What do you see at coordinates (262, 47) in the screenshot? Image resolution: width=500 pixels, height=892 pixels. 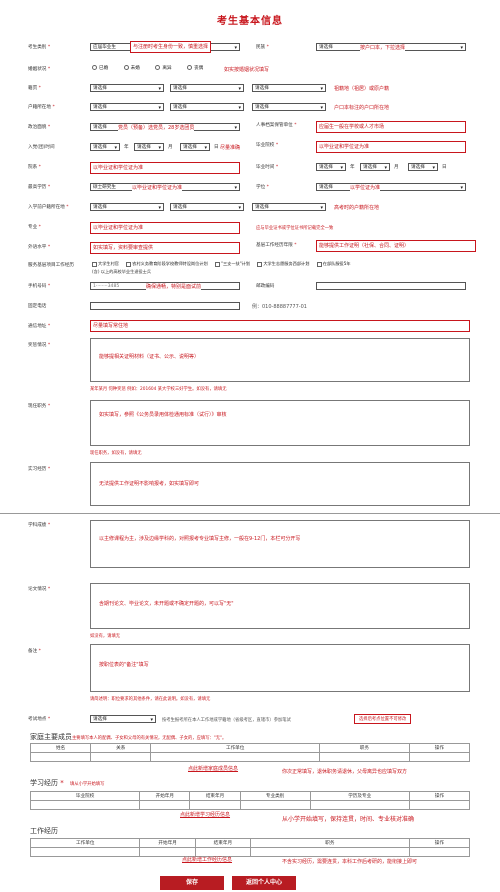 I see `label-mz: 民族 *` at bounding box center [262, 47].